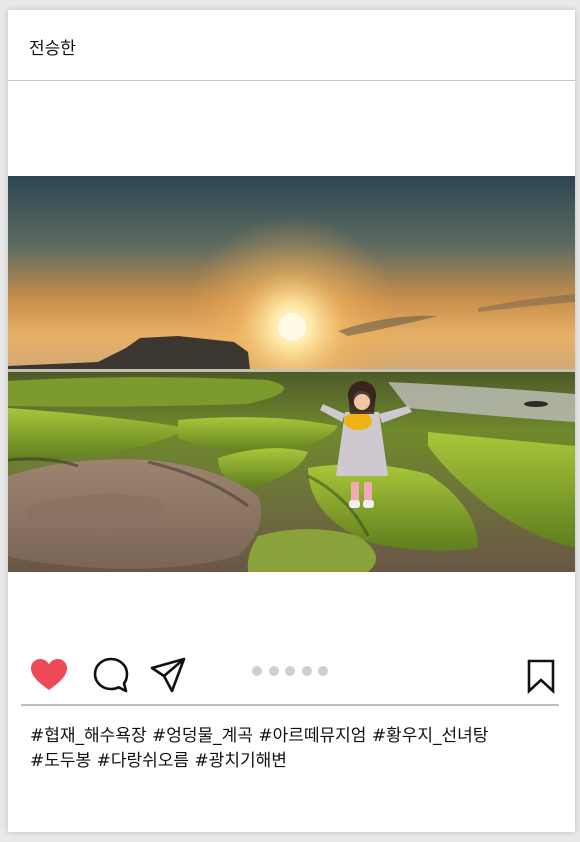 This screenshot has width=580, height=842. I want to click on post-header: 전승한, so click(291, 45).